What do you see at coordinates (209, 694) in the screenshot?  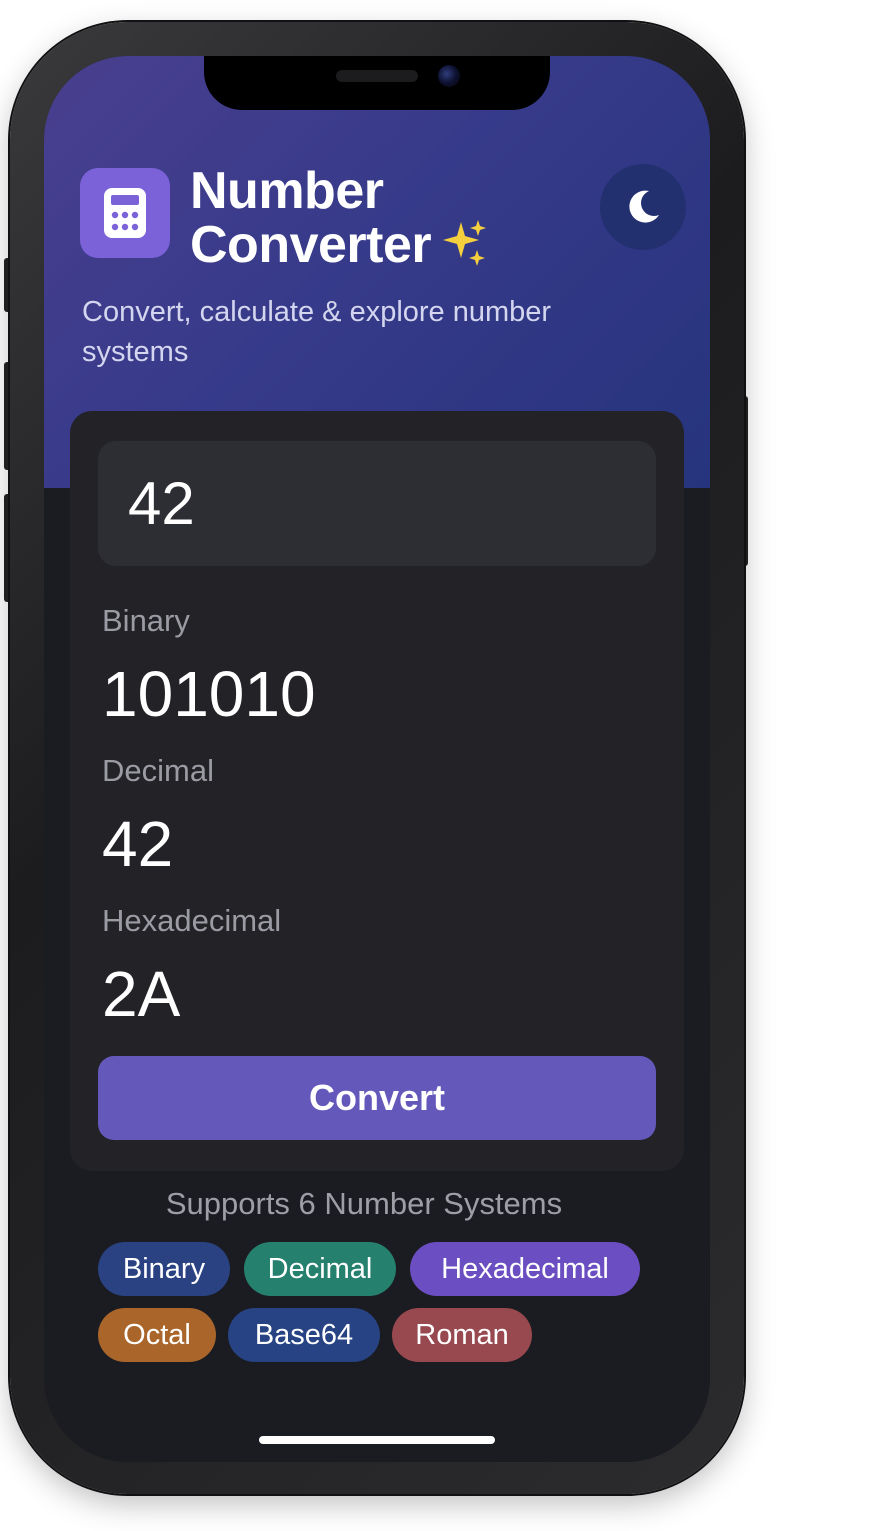 I see `binary-value: 101010` at bounding box center [209, 694].